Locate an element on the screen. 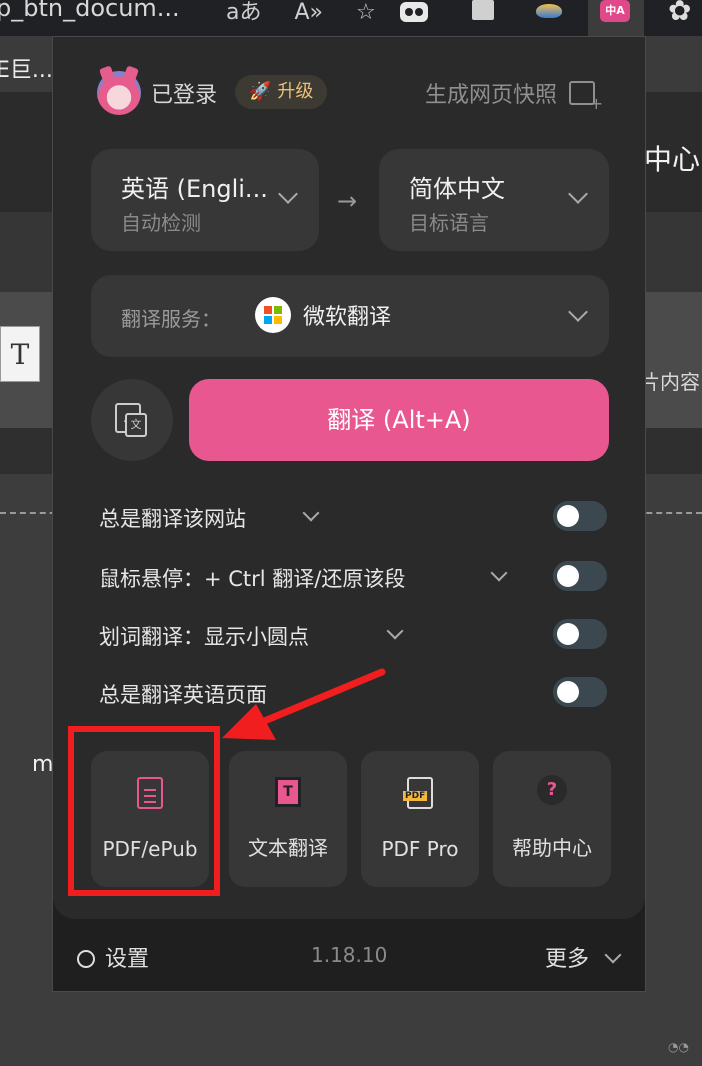 The height and width of the screenshot is (1066, 702). annotation-arrow-icon is located at coordinates (304, 704).